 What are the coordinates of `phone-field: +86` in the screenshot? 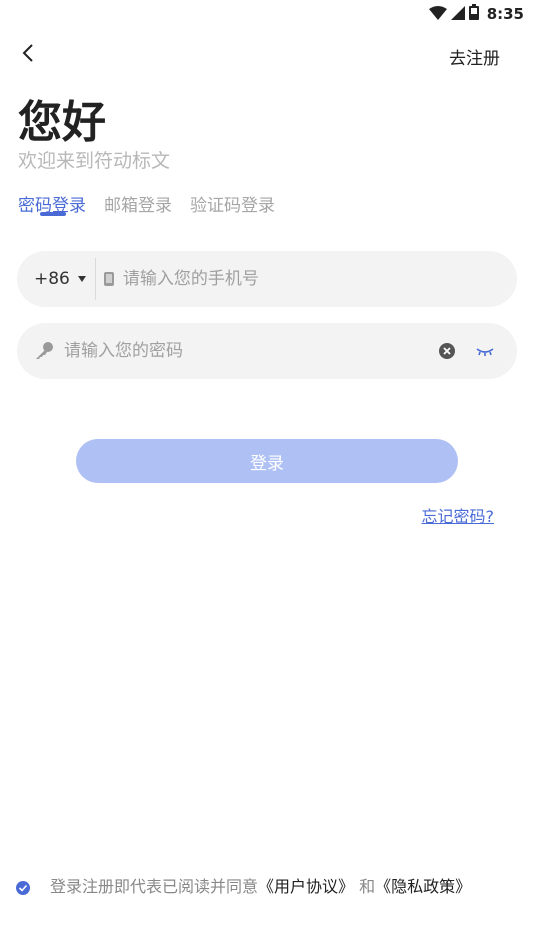 It's located at (267, 279).